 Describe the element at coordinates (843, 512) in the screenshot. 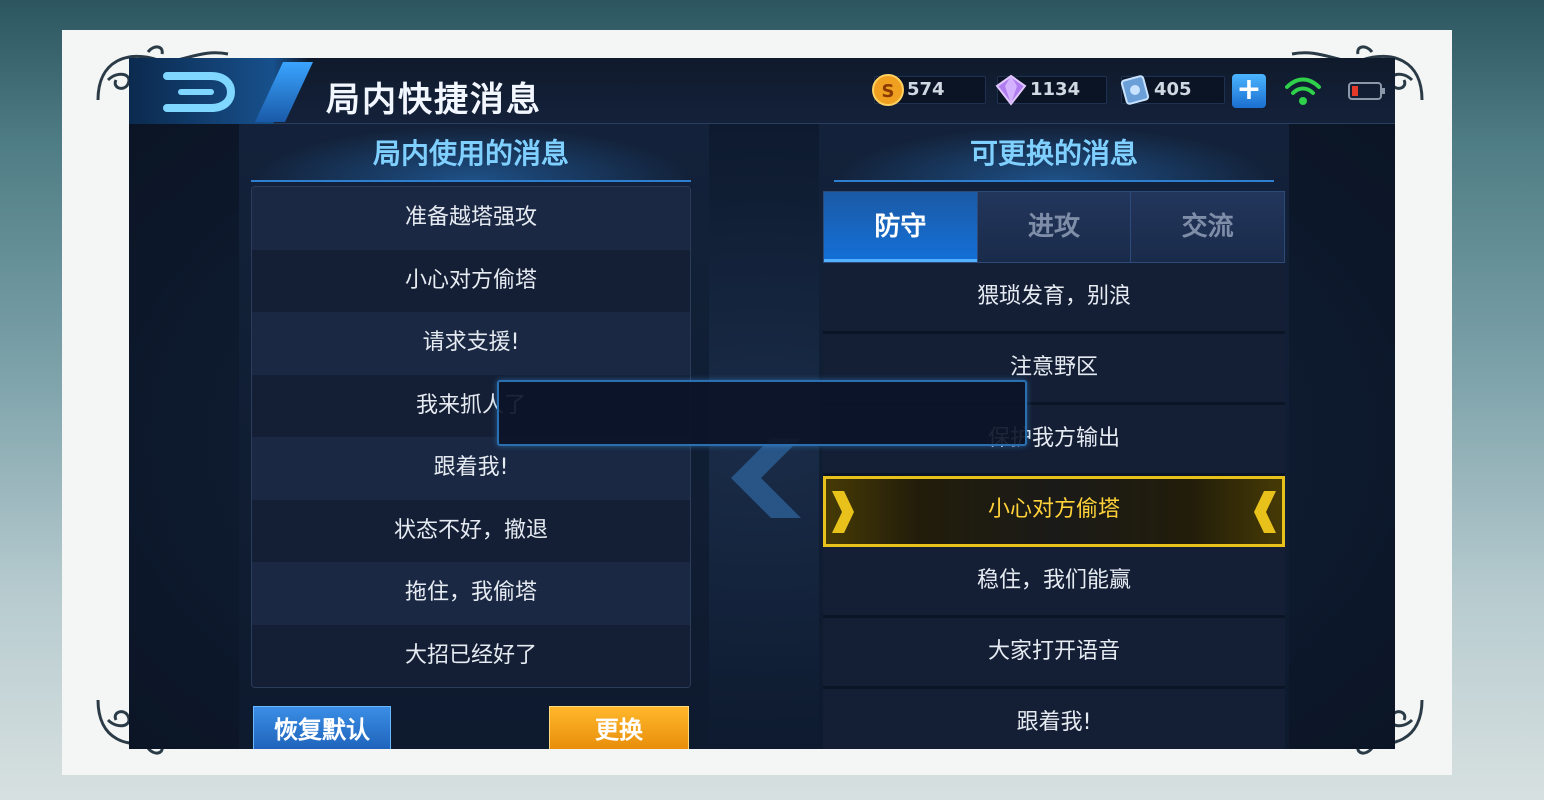

I see `selection-right-arrow-icon` at that location.